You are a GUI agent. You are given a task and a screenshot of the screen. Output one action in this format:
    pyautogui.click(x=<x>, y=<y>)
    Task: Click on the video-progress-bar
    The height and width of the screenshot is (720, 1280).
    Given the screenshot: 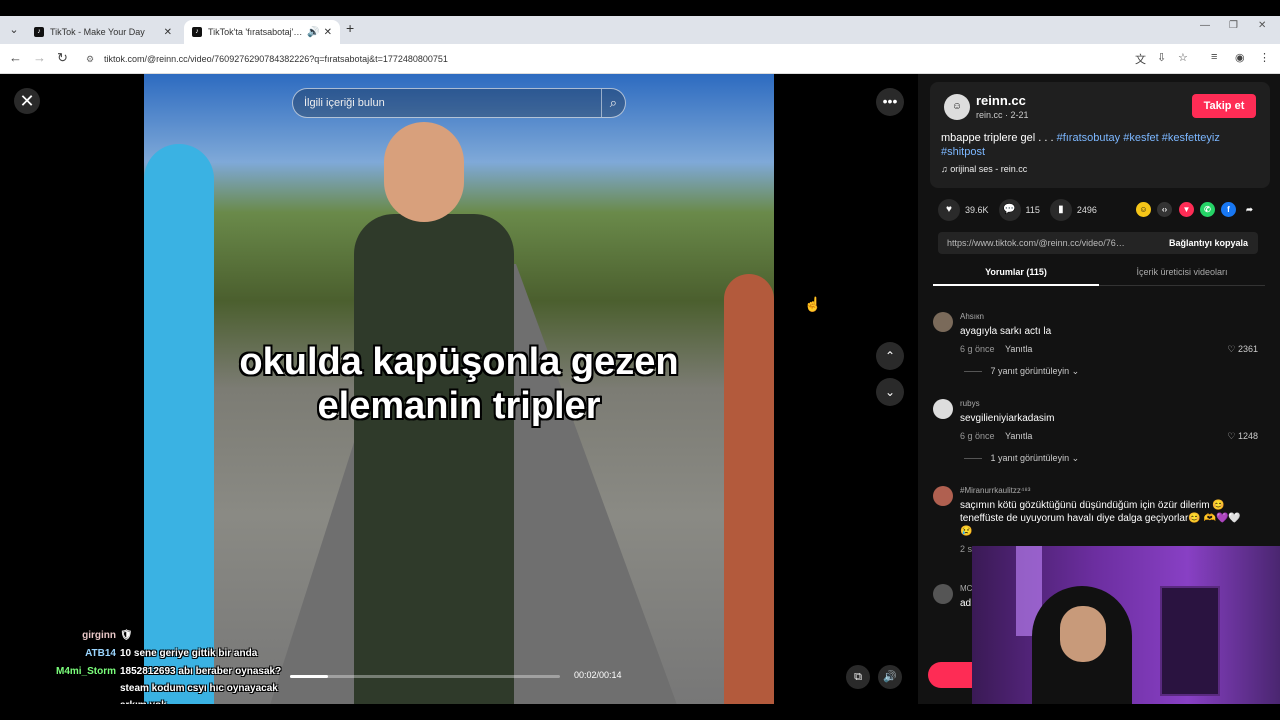 What is the action you would take?
    pyautogui.click(x=425, y=676)
    